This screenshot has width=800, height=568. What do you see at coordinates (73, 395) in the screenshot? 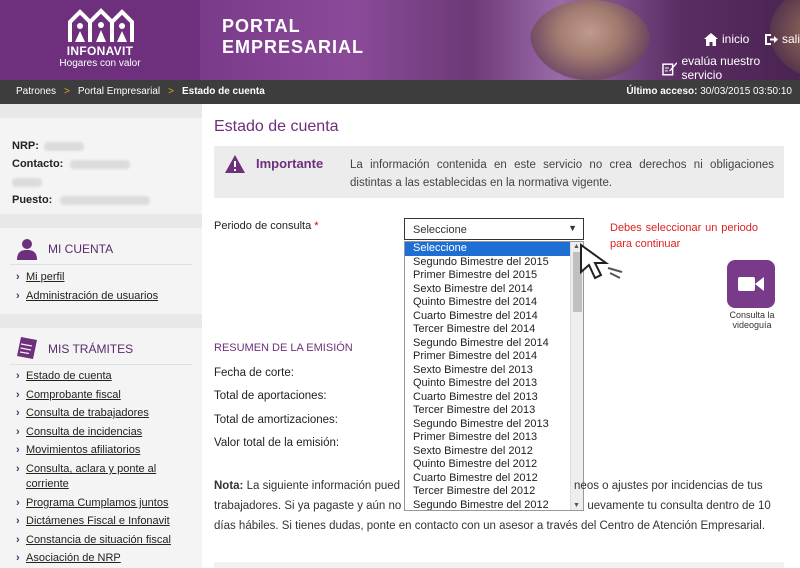
I see `sidebar-item-label: Comprobante fiscal` at bounding box center [73, 395].